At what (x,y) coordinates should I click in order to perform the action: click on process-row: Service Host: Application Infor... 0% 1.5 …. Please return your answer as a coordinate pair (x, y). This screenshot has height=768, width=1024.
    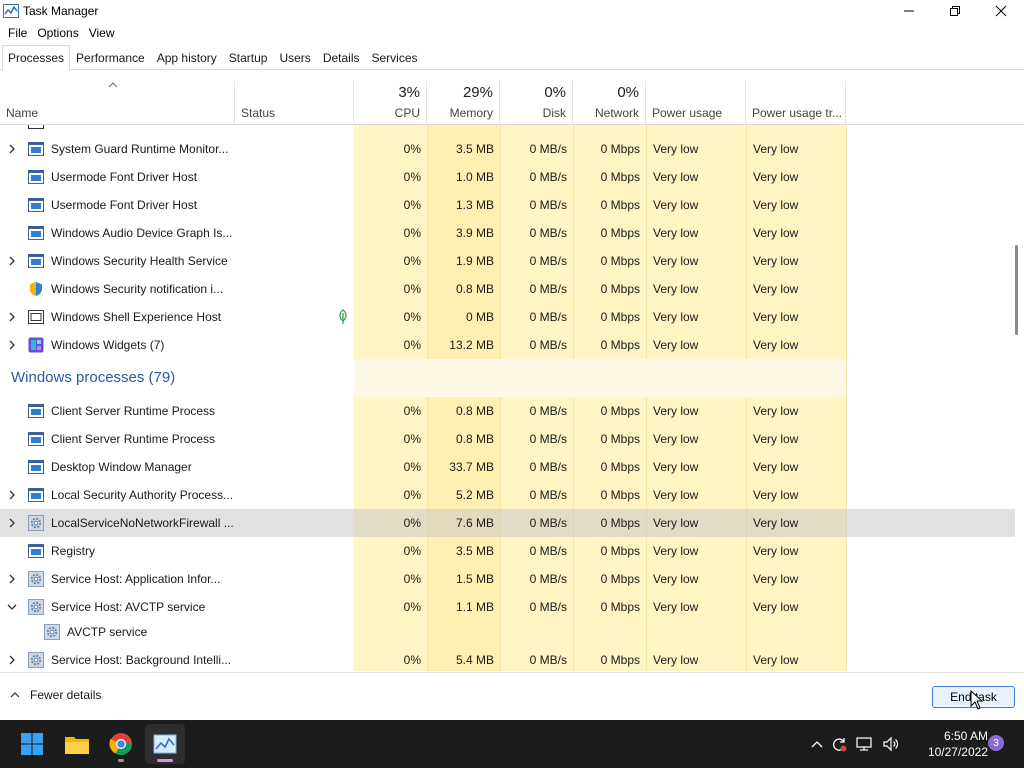
    Looking at the image, I should click on (507, 579).